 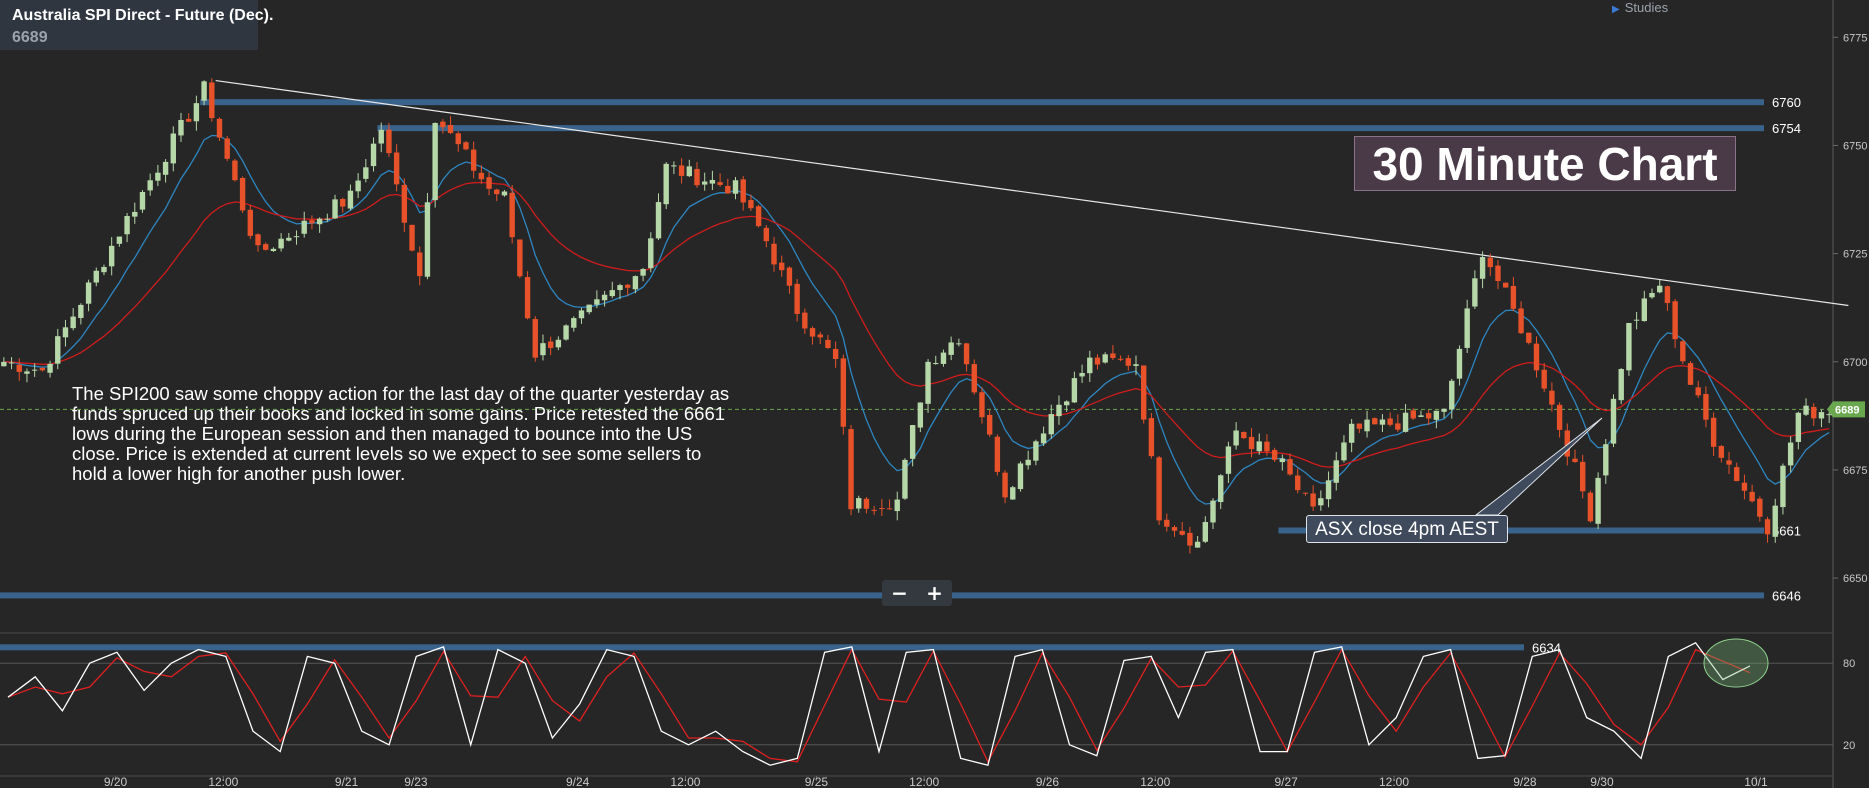 I want to click on y-tick-label: 6775, so click(x=1855, y=38).